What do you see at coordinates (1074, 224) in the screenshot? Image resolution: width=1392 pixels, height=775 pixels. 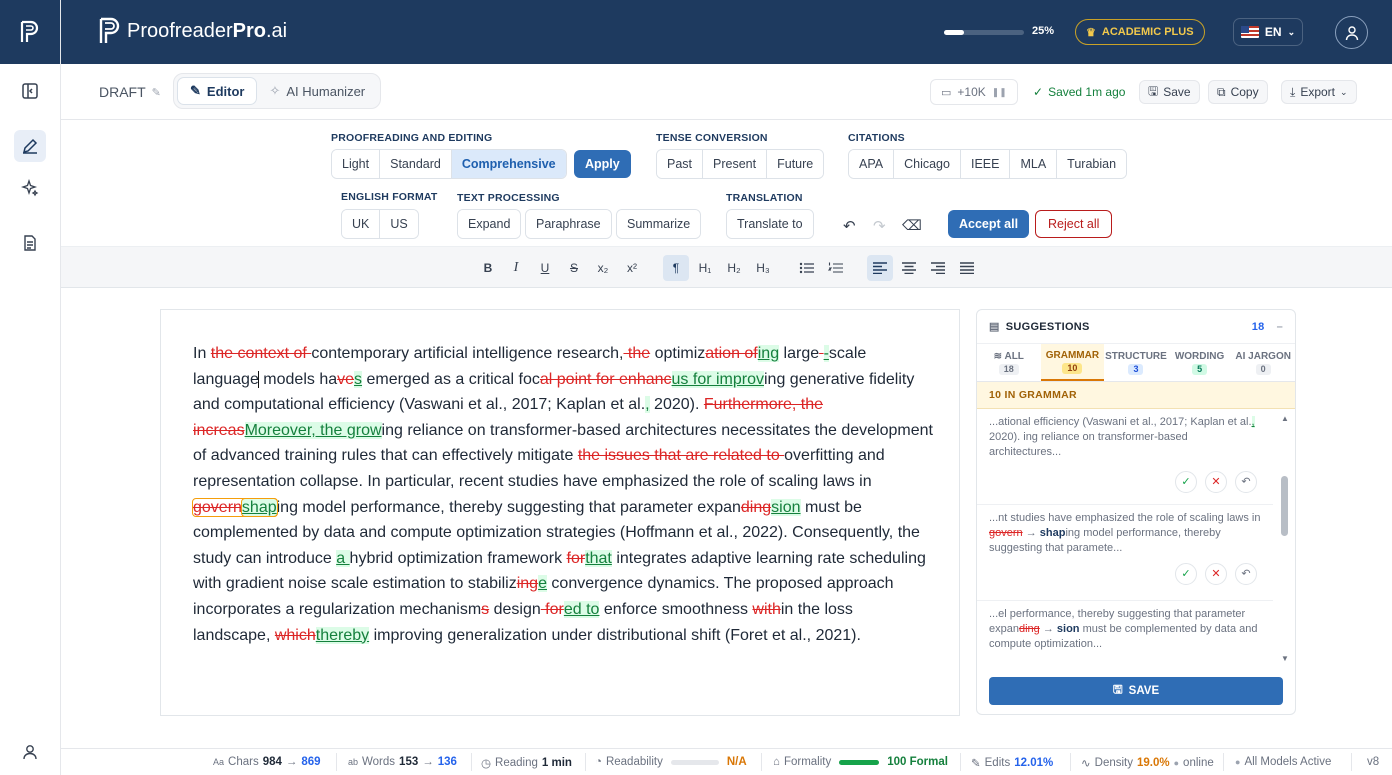 I see `reject-all-button: Reject all` at bounding box center [1074, 224].